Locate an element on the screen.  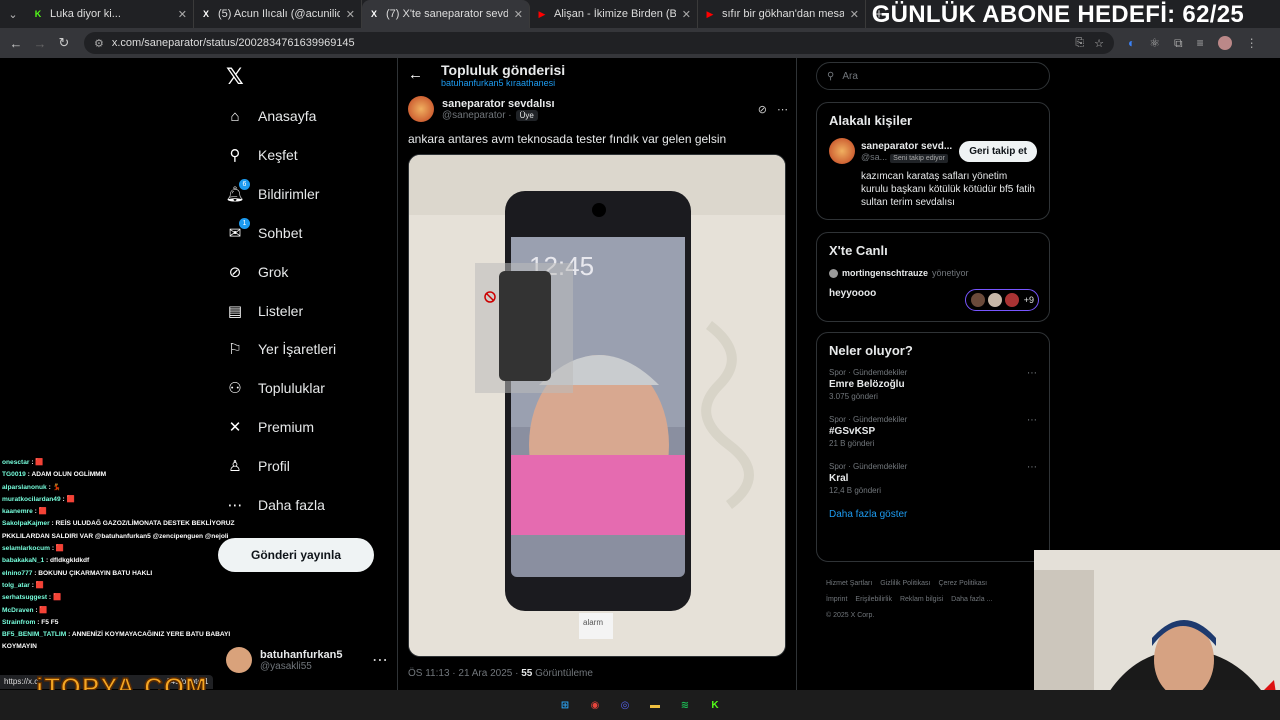
follow-back-button: Geri takip et is located at coordinates (998, 151).